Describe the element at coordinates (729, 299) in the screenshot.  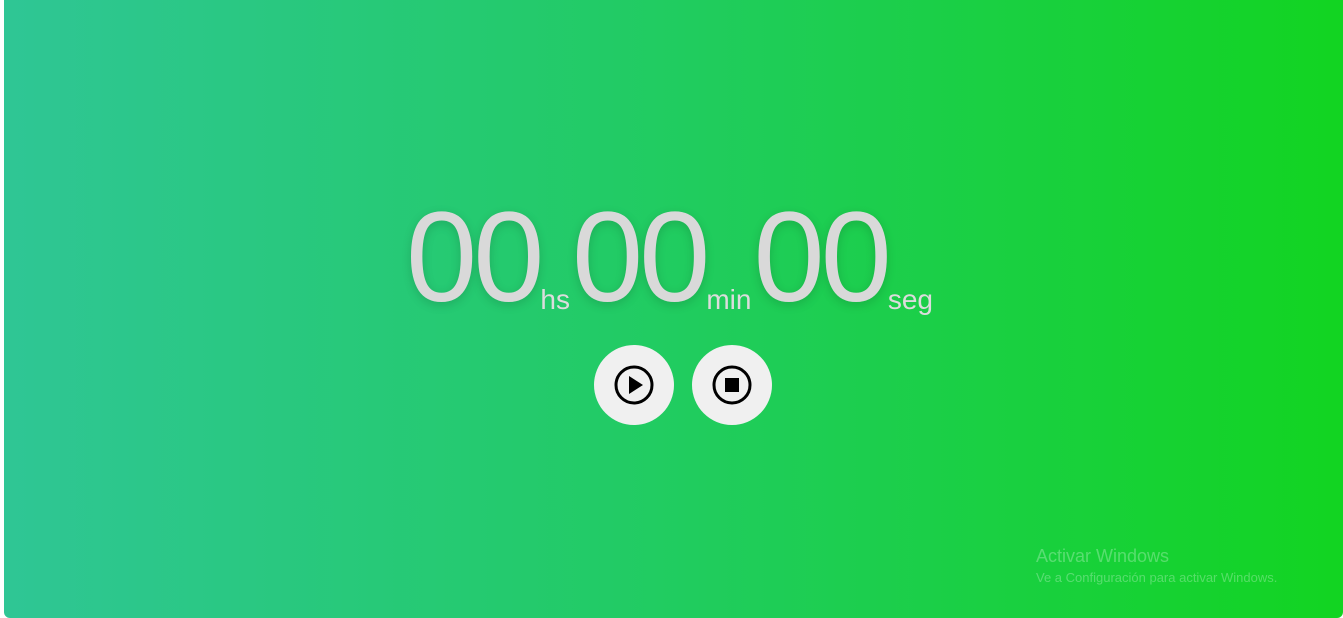
I see `minutes-unit: min` at that location.